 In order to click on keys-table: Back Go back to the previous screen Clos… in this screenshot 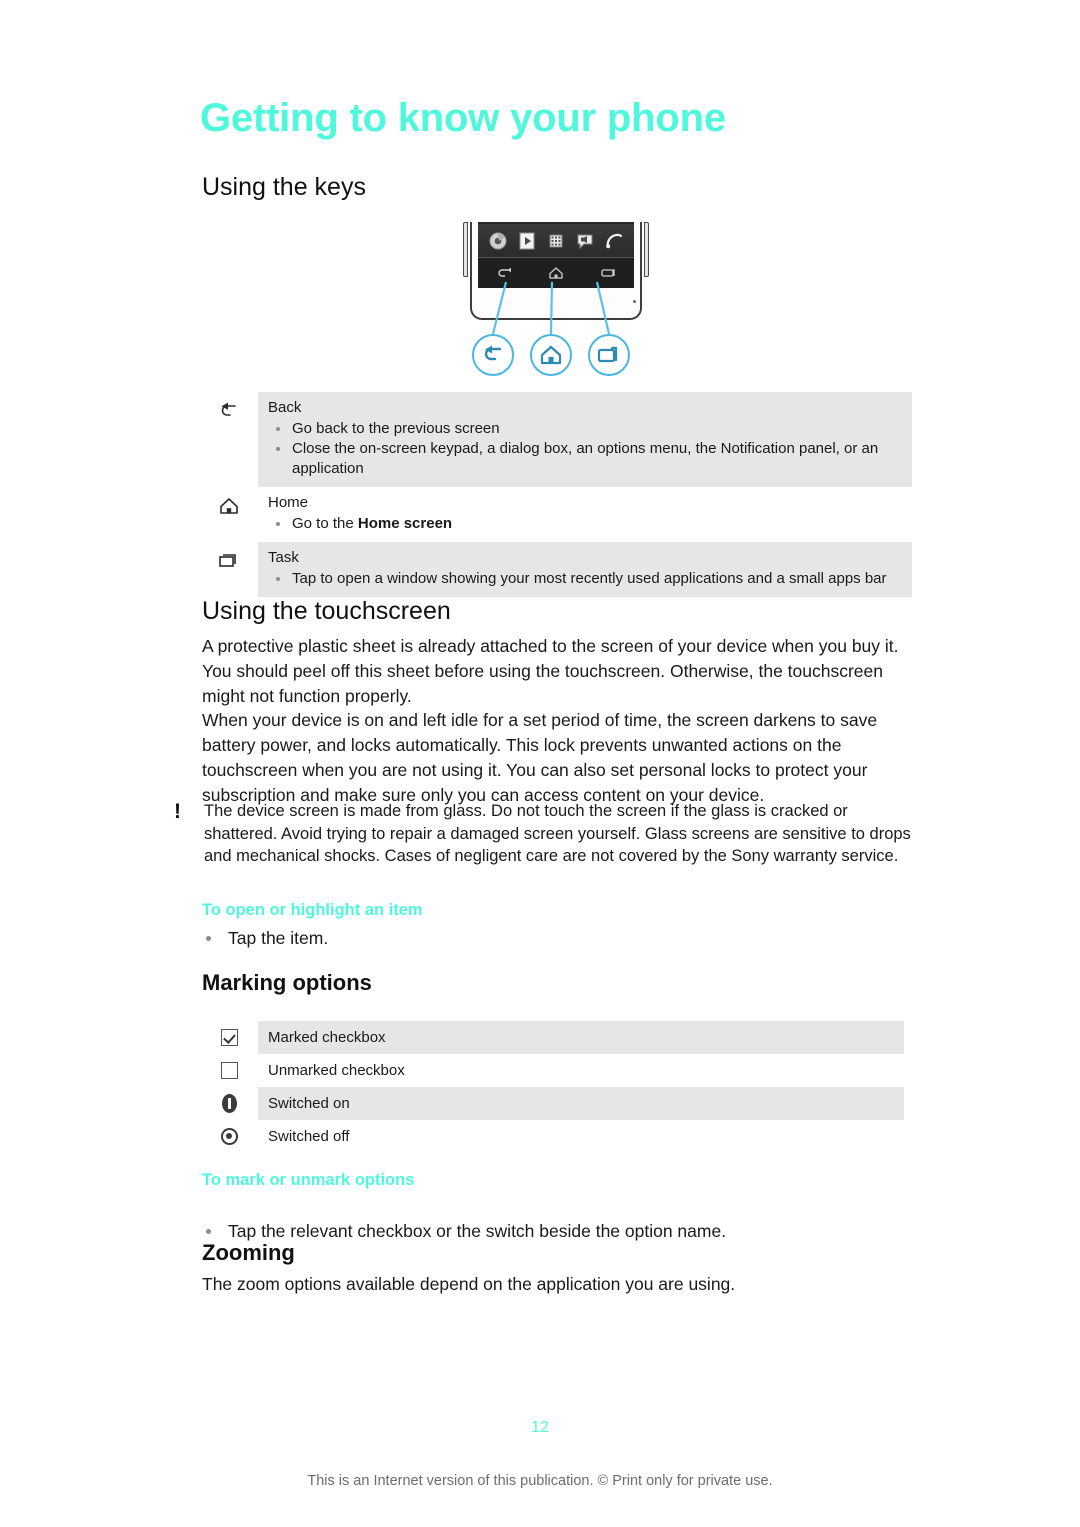, I will do `click(556, 494)`.